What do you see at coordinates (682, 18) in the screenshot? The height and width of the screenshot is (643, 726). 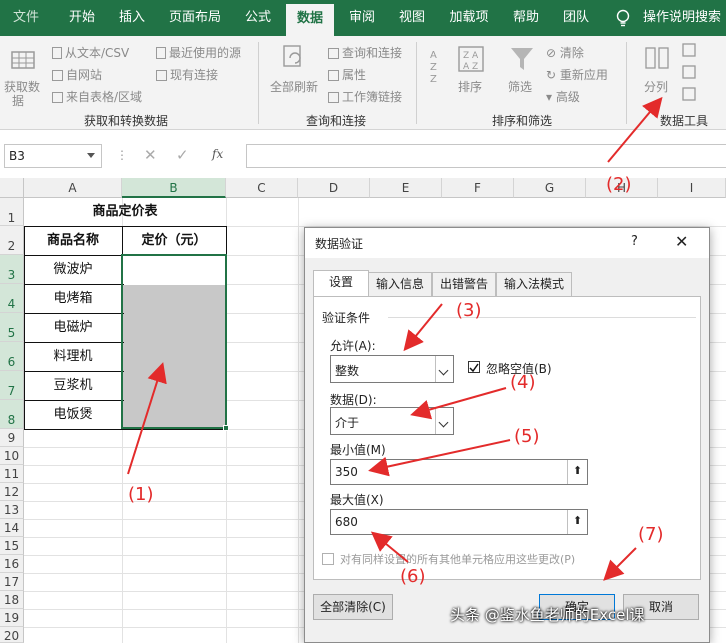 I see `tell-me-search: 操作说明搜索` at bounding box center [682, 18].